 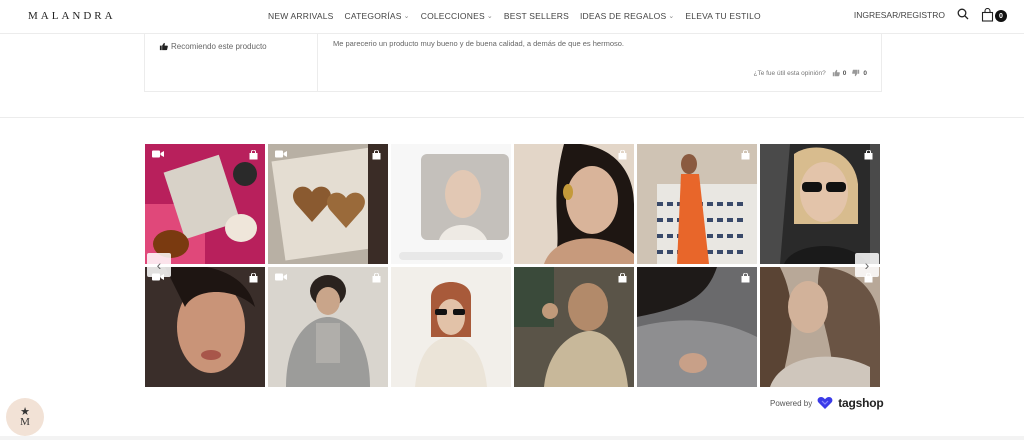 I want to click on helpful-label: ¿Te fue útil esta opinión?, so click(x=789, y=73).